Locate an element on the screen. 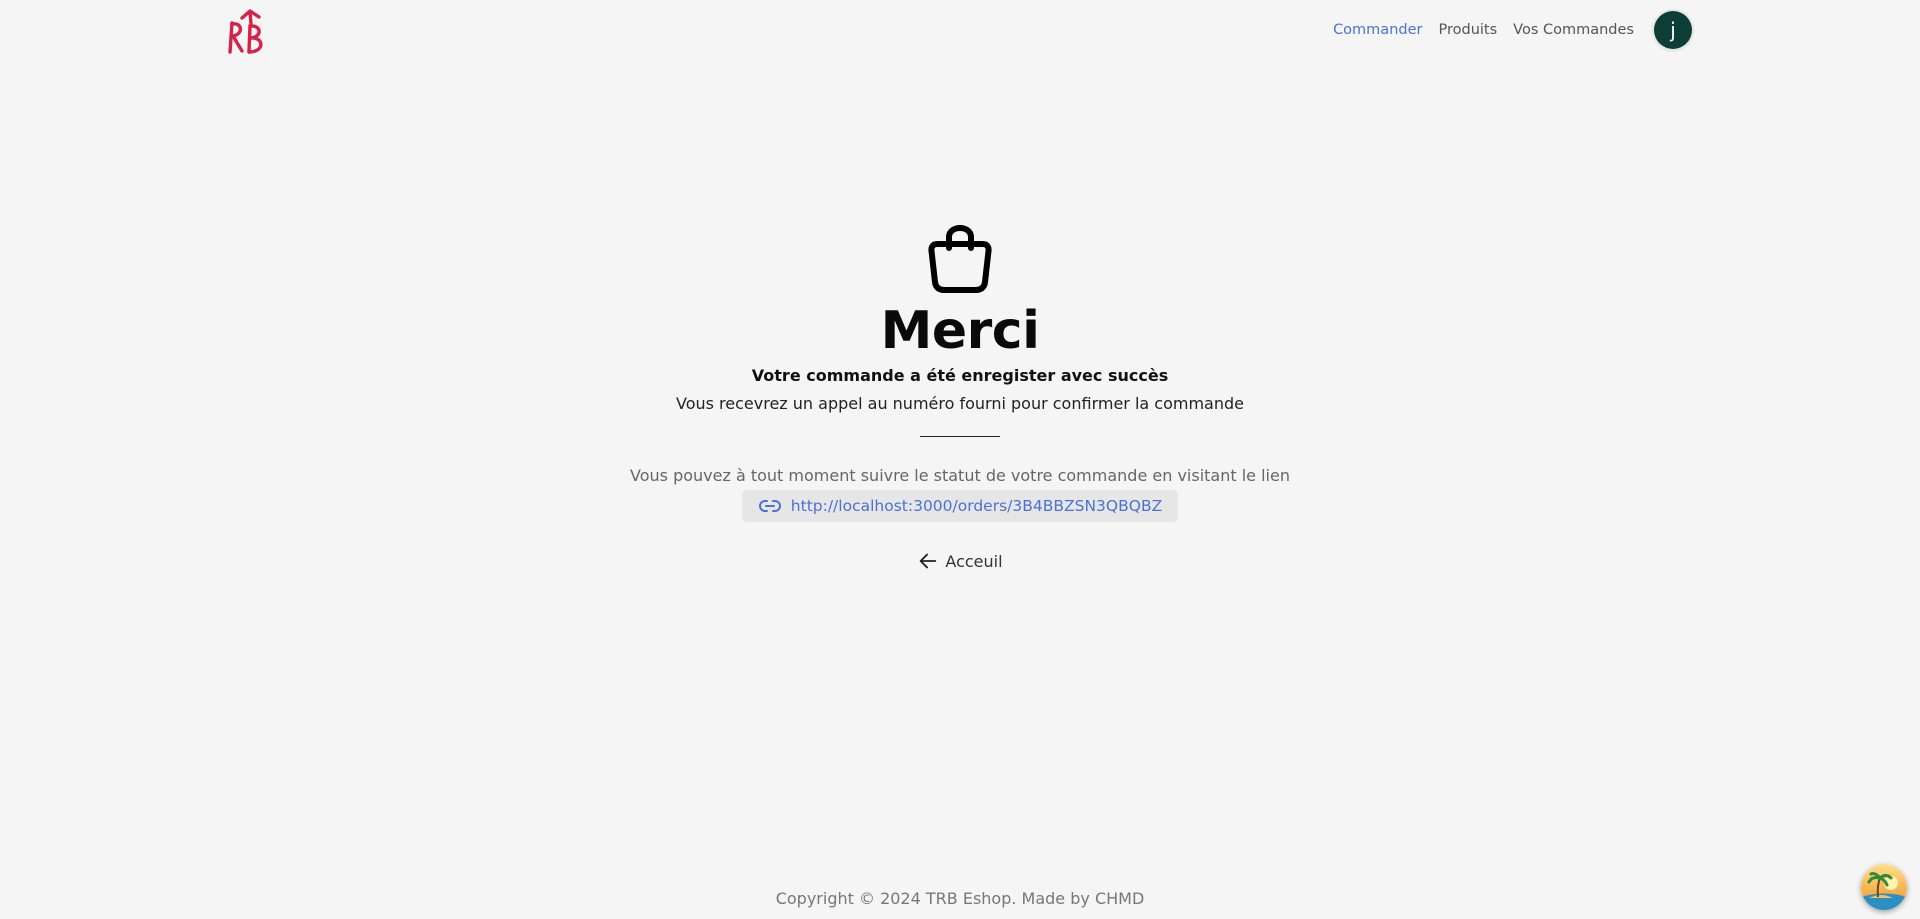 The width and height of the screenshot is (1920, 919). shopping-bag-icon is located at coordinates (960, 259).